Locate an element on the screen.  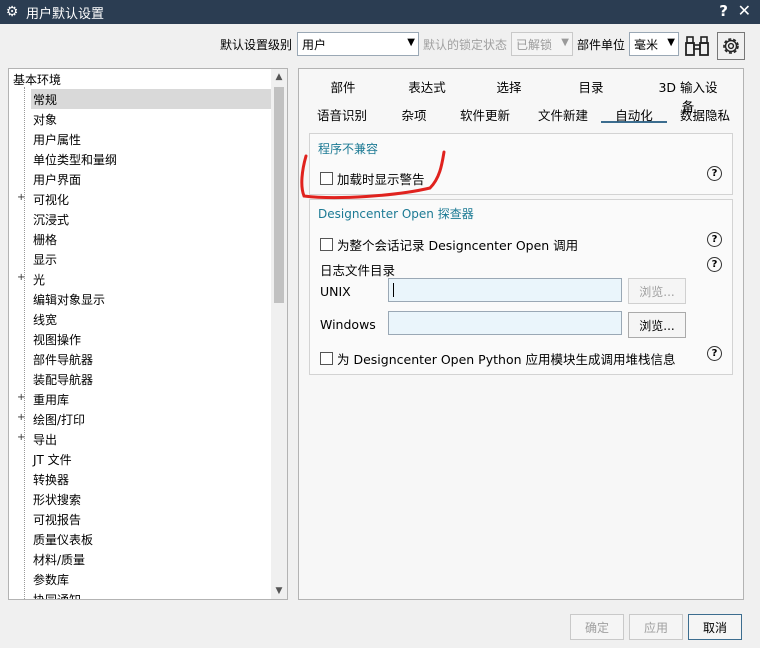
header-toolbar: 默认设置级别 用户 ▼ 默认的锁定状态 已解锁 ▼ 部件单位 毫米 ▼ is located at coordinates (380, 44).